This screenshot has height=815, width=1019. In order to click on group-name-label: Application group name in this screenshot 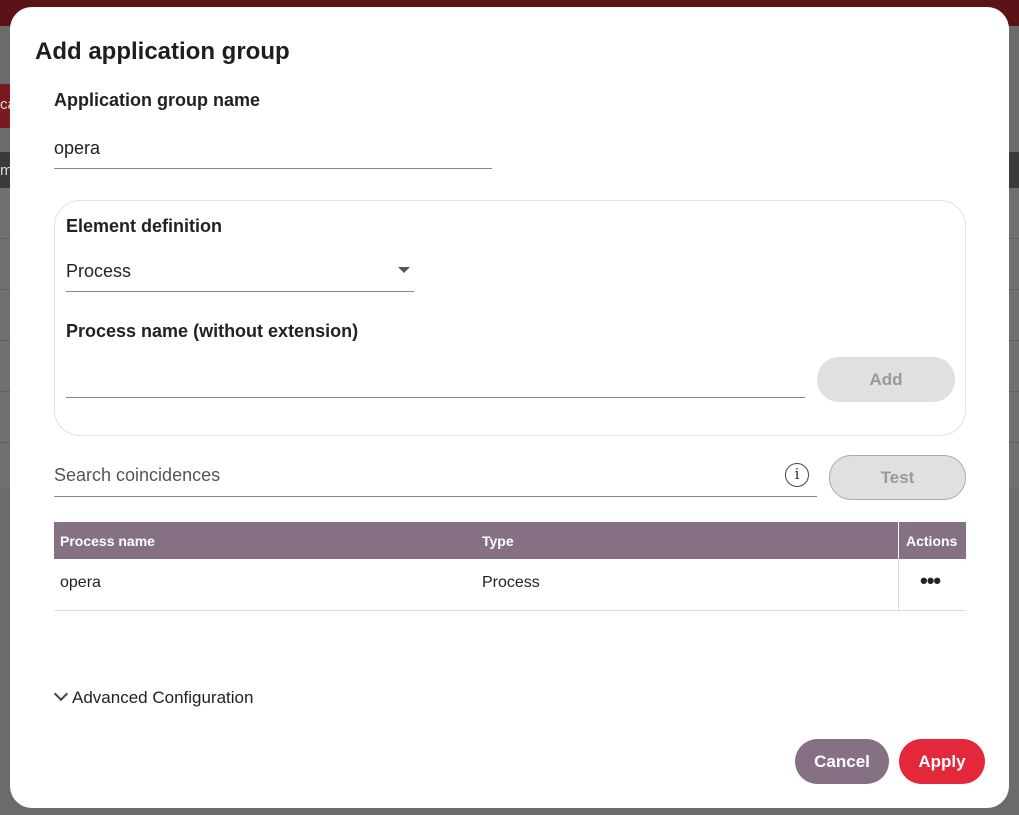, I will do `click(157, 100)`.